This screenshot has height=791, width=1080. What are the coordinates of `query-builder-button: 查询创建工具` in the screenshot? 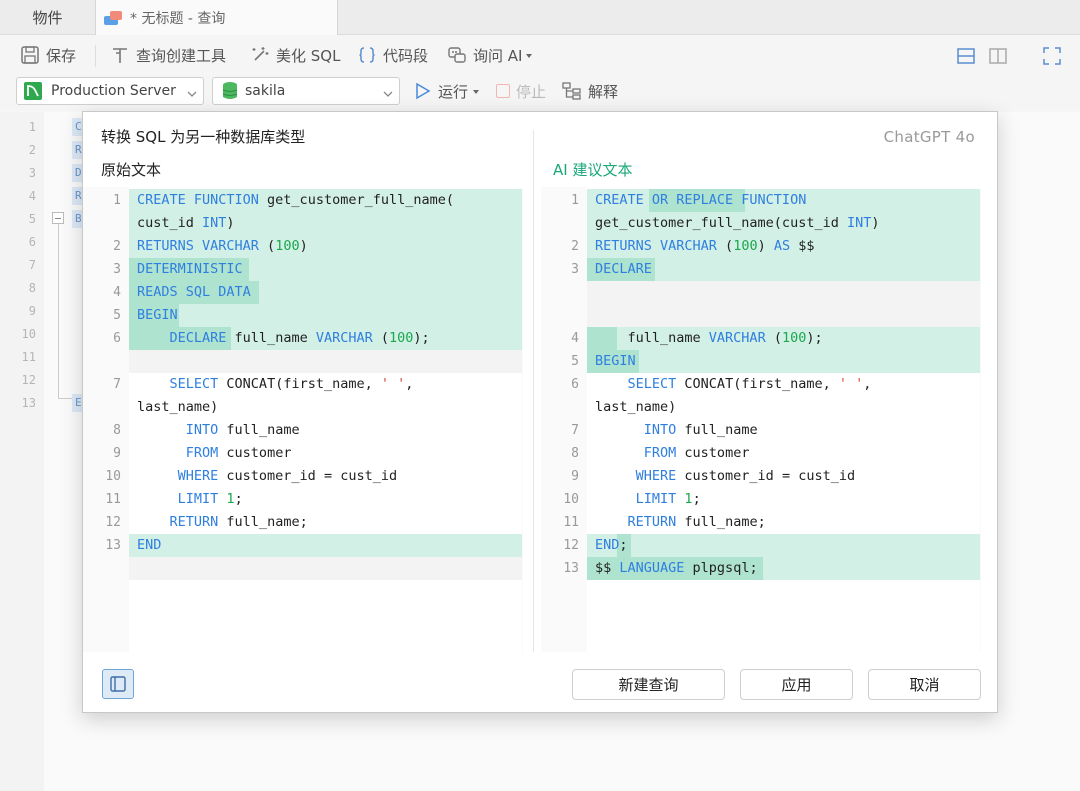 It's located at (168, 55).